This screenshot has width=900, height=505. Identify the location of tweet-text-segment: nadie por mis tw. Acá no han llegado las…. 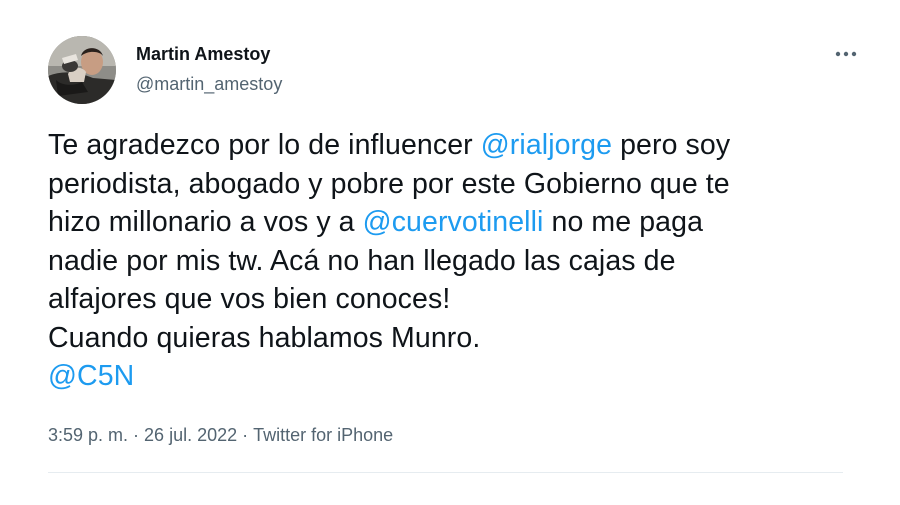
(362, 260).